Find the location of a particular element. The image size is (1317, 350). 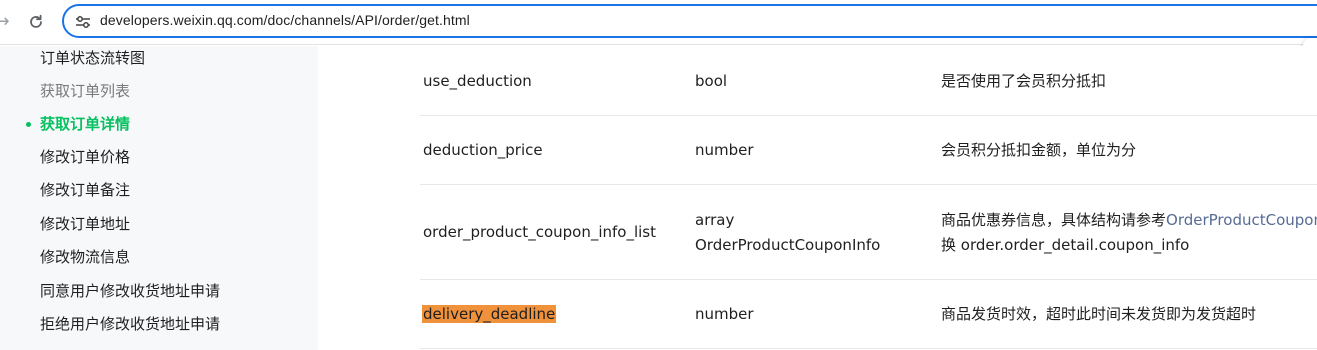

sidebar-item-modify-order-note: 修改订单备注 is located at coordinates (85, 190).